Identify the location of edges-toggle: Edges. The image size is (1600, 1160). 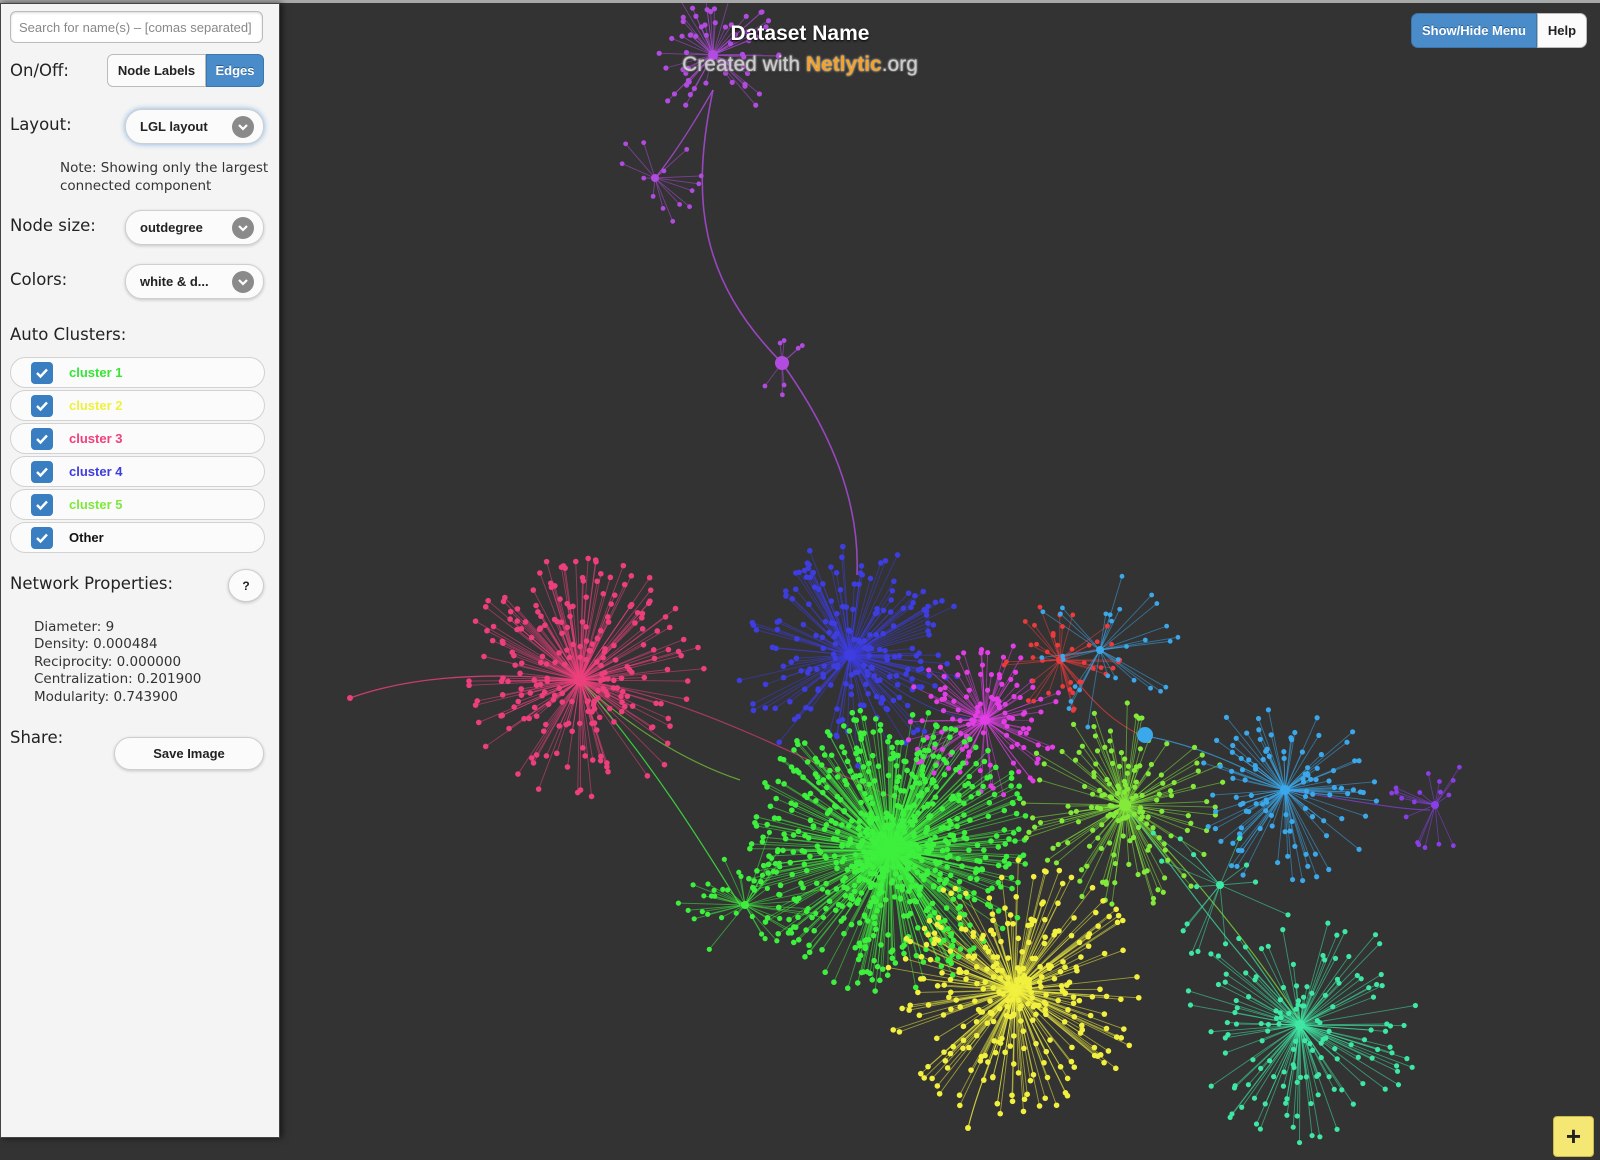
(235, 70).